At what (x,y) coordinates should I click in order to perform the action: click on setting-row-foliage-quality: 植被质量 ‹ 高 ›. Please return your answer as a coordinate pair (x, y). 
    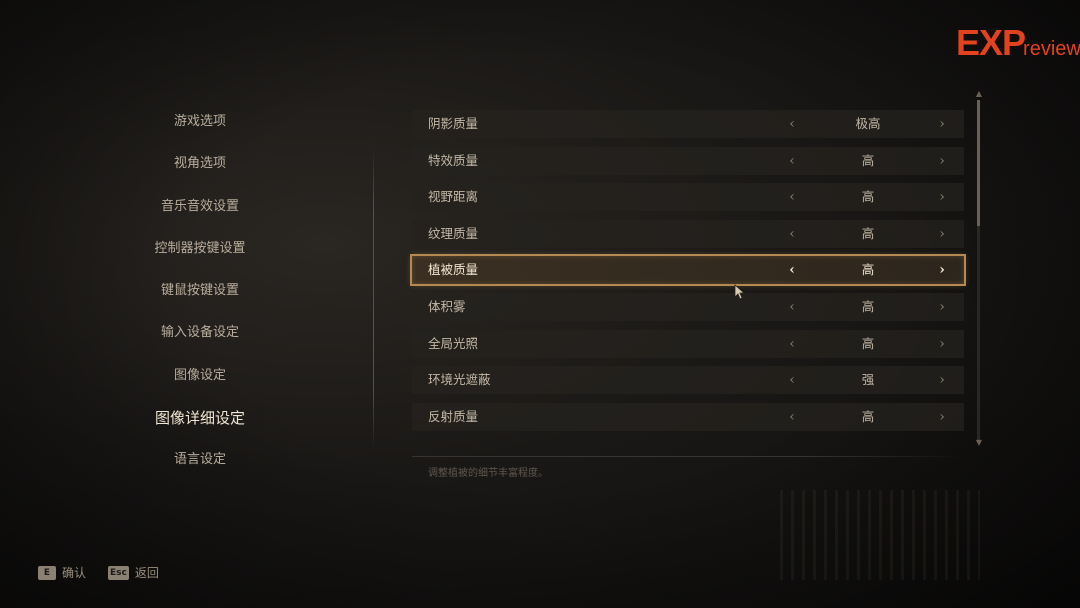
    Looking at the image, I should click on (688, 270).